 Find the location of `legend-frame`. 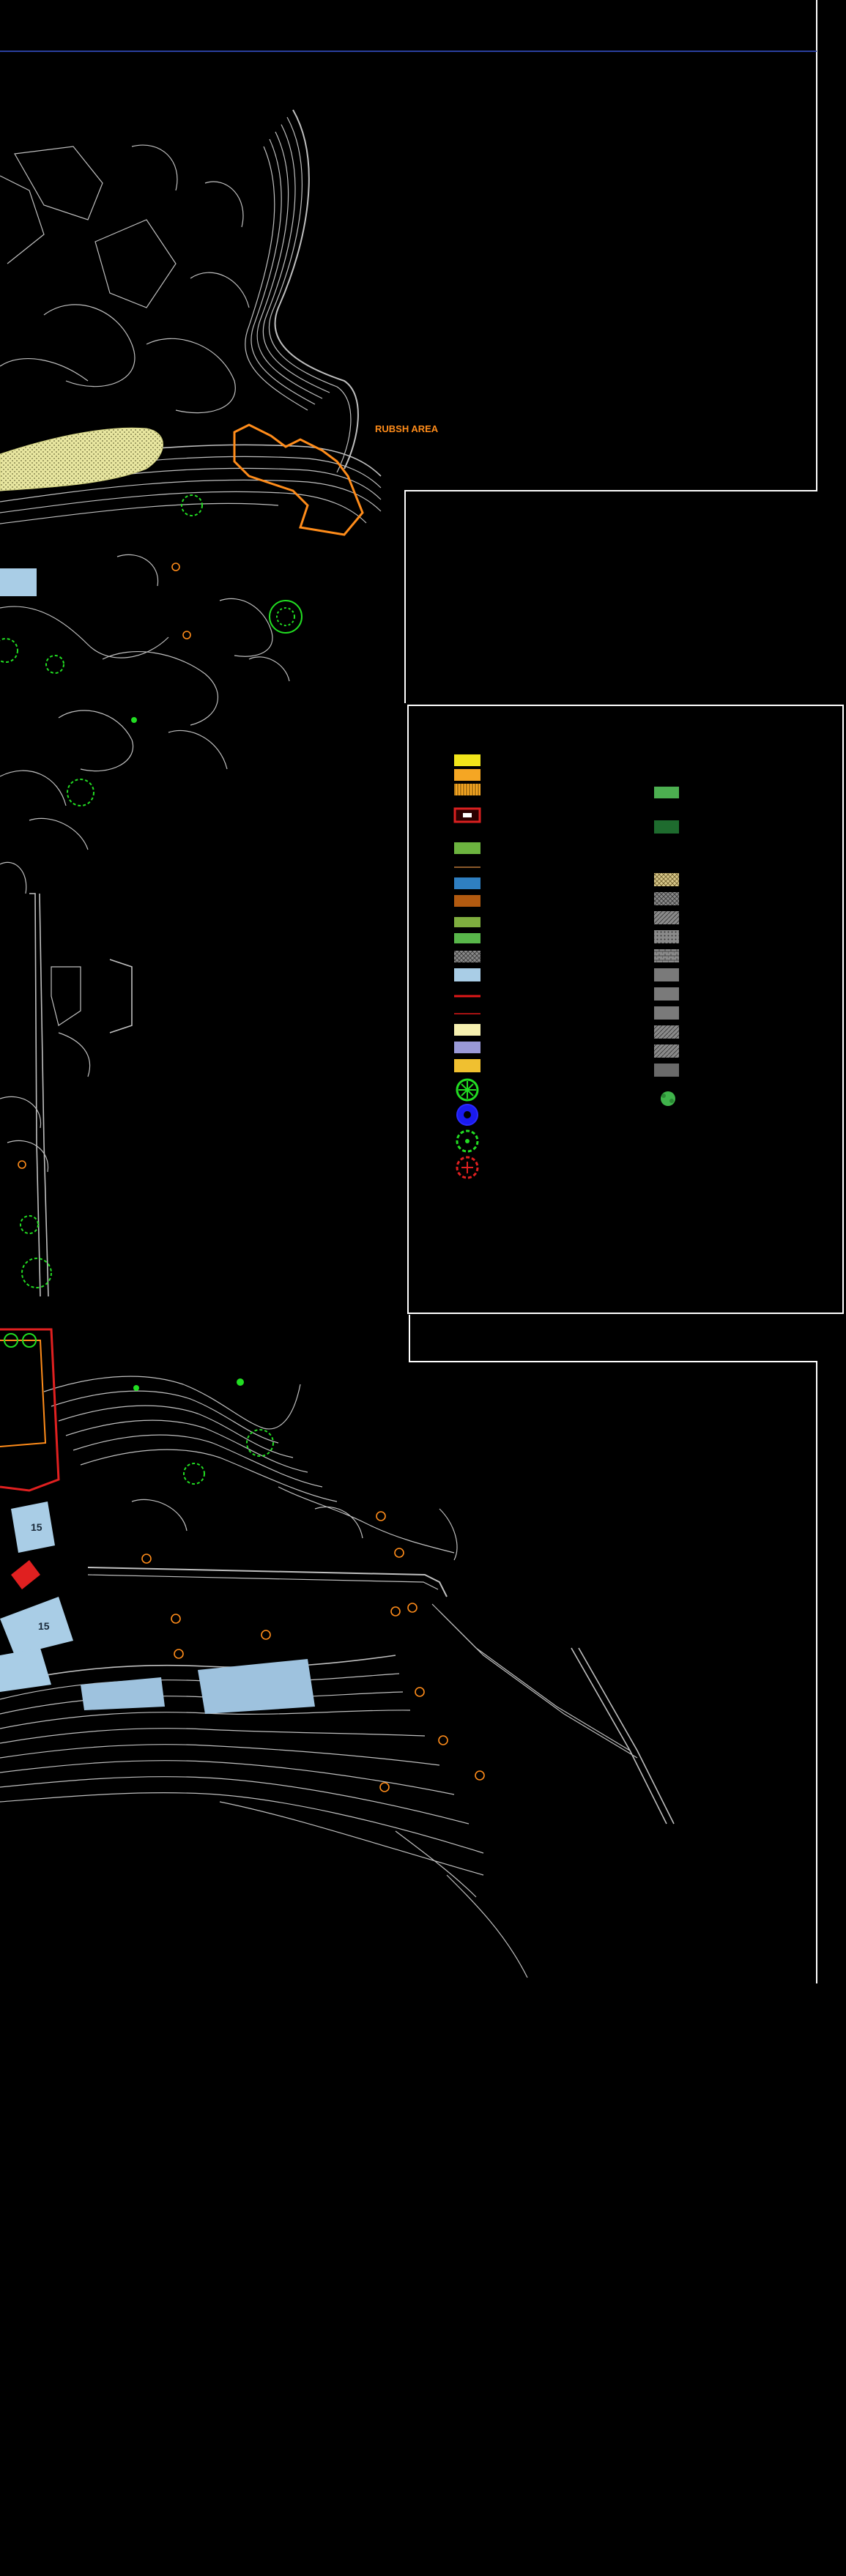

legend-frame is located at coordinates (625, 1009).